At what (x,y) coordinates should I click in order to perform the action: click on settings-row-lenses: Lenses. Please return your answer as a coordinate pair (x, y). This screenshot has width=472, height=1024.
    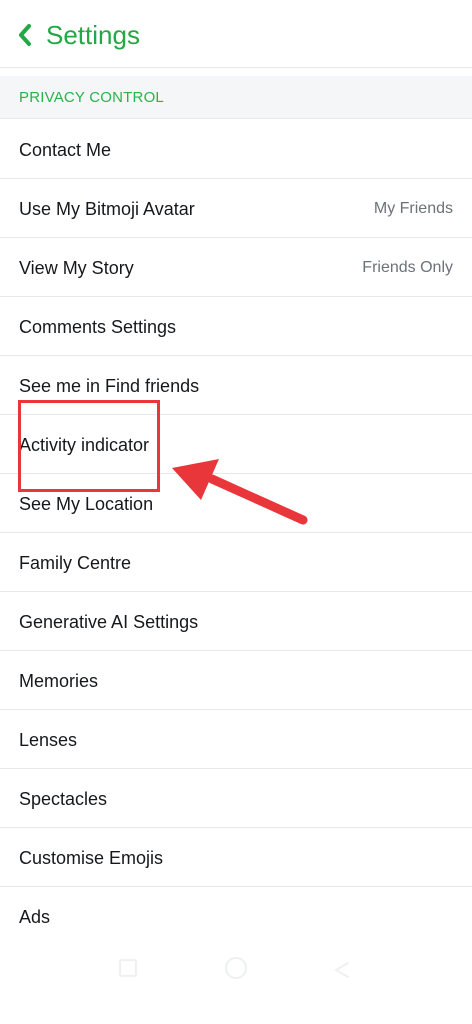
    Looking at the image, I should click on (236, 739).